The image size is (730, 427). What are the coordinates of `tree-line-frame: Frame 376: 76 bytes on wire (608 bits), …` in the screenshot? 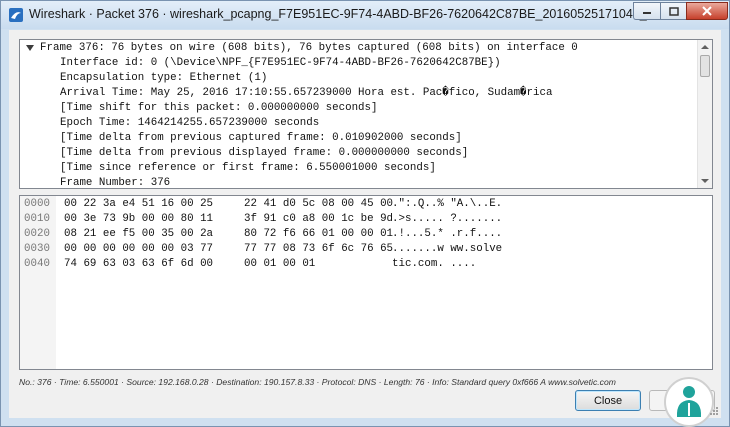 It's located at (309, 48).